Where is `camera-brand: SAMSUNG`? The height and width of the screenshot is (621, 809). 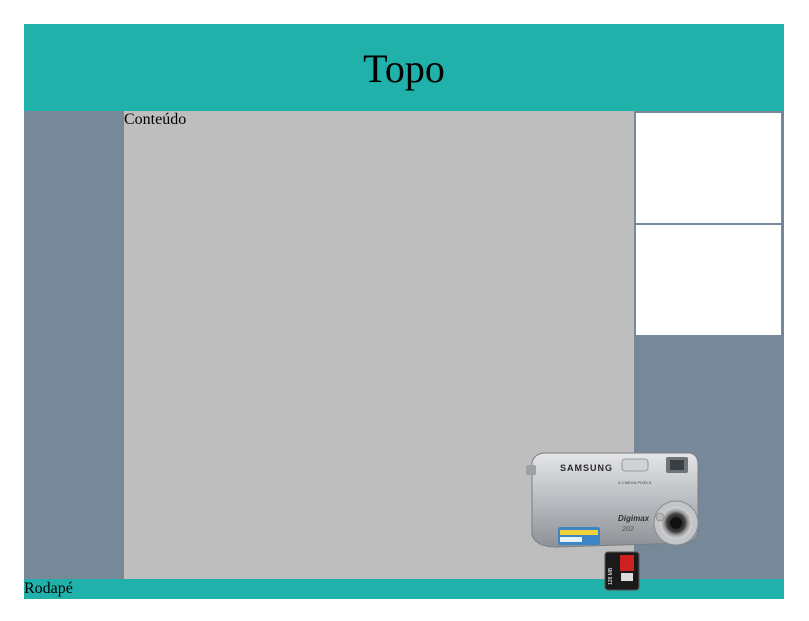 camera-brand: SAMSUNG is located at coordinates (586, 468).